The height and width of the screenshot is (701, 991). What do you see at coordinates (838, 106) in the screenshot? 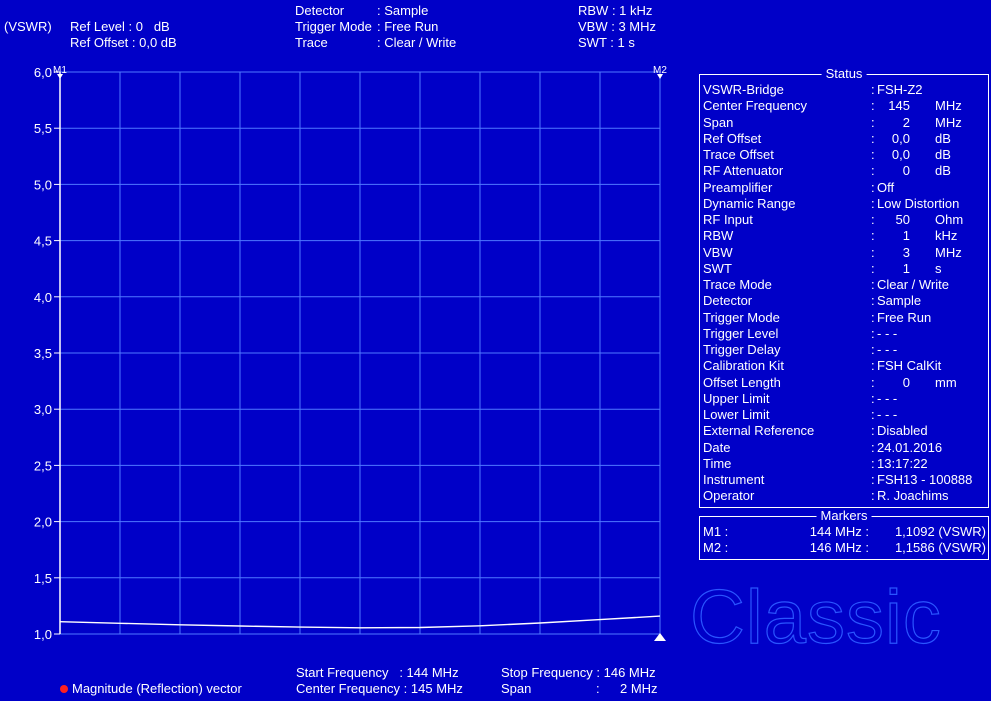
I see `status-row: Center Frequency:145 MHz` at bounding box center [838, 106].